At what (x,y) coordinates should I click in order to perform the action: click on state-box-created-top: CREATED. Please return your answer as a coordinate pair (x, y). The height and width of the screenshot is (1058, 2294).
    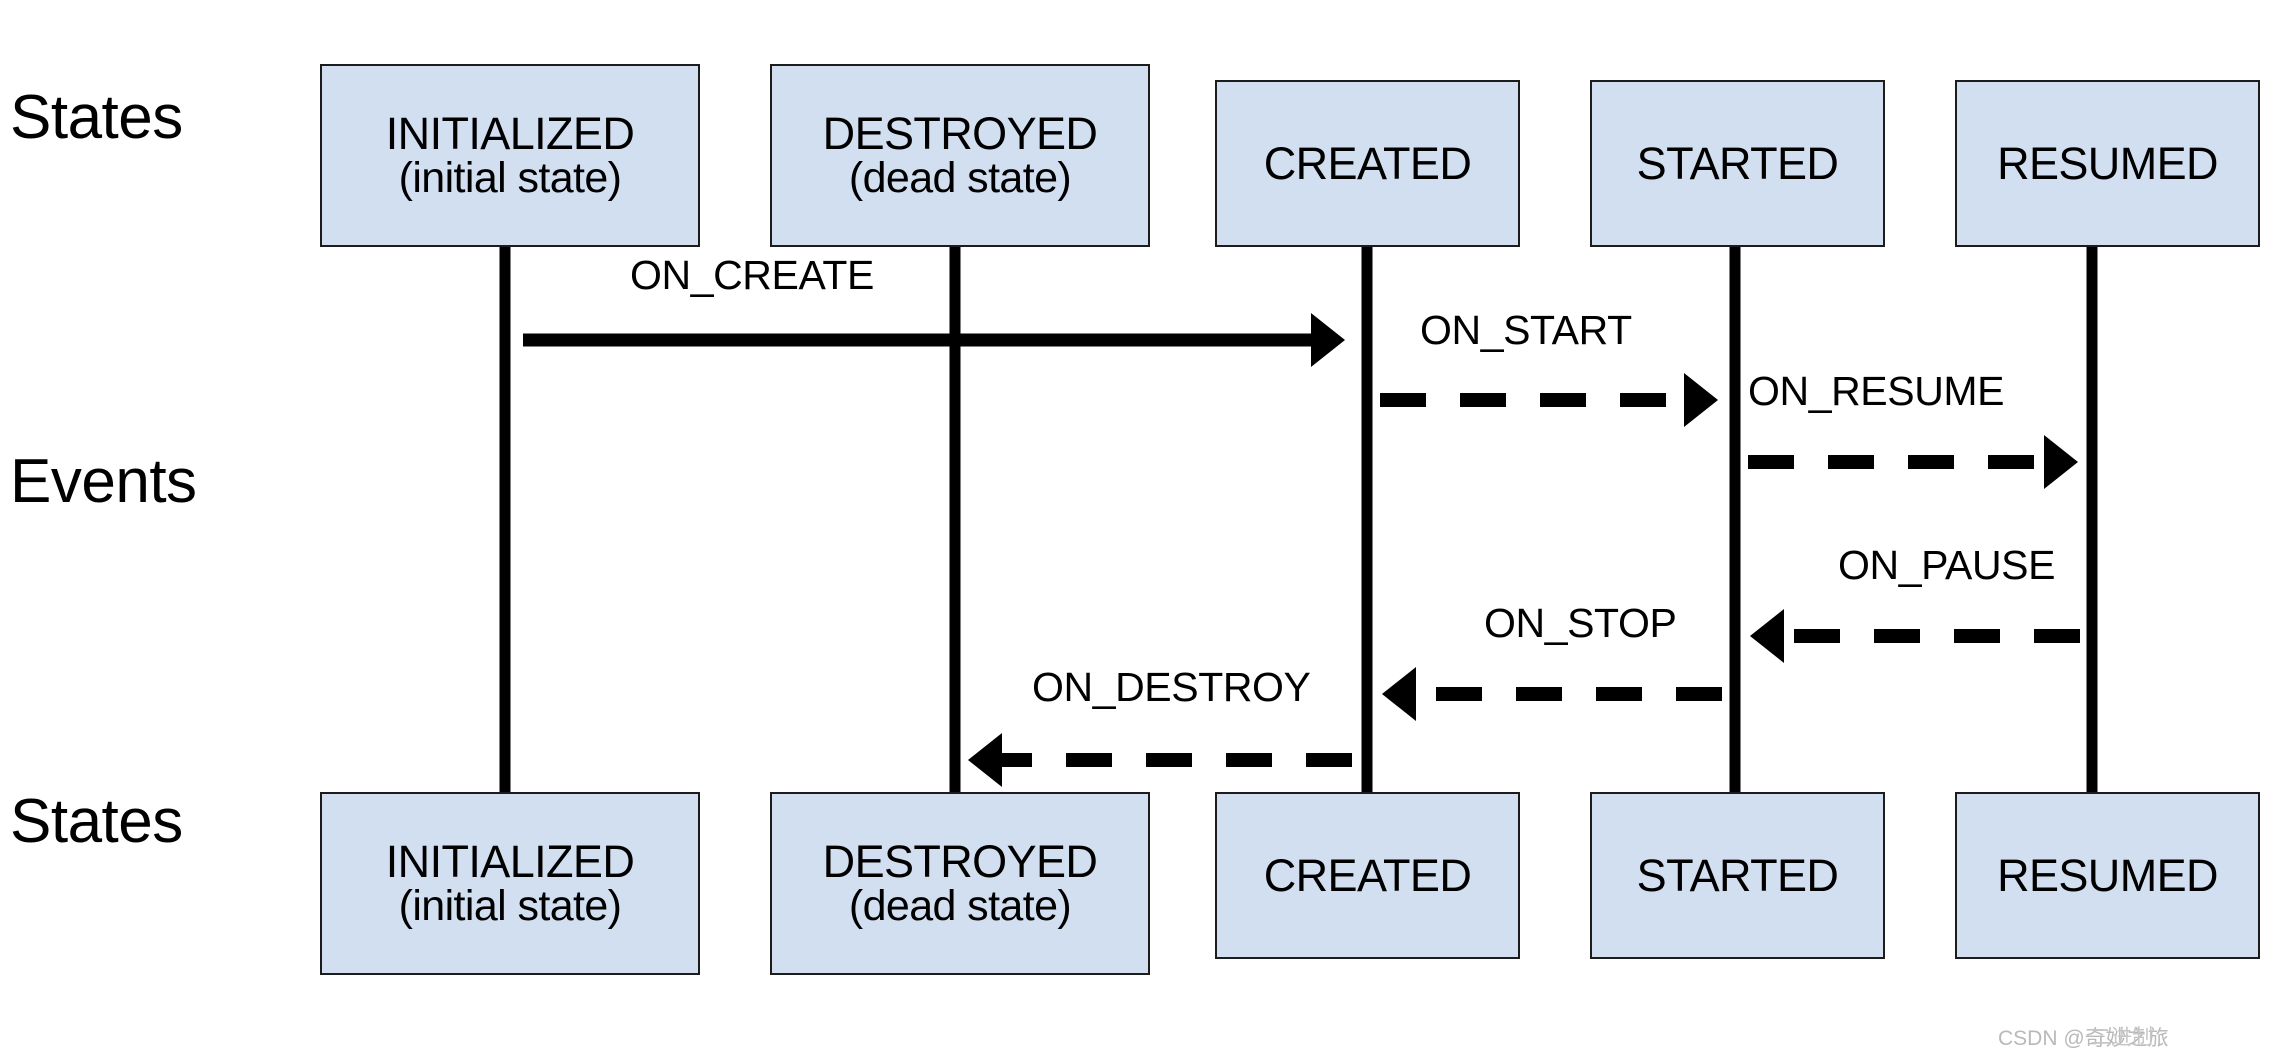
    Looking at the image, I should click on (1367, 163).